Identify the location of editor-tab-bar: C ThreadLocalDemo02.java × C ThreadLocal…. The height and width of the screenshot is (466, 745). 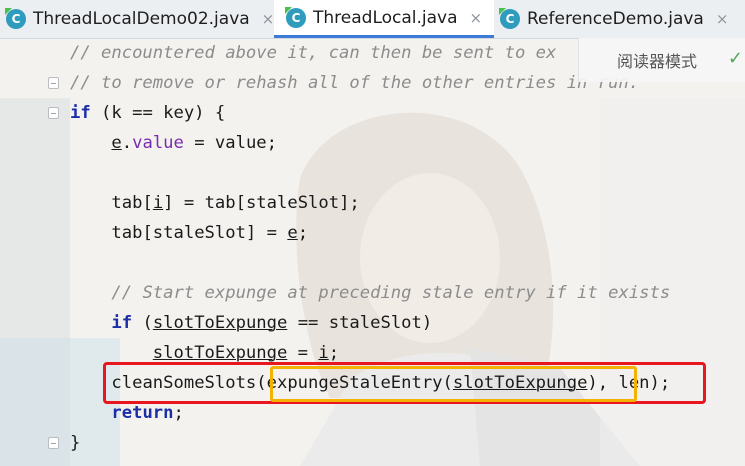
(372, 19).